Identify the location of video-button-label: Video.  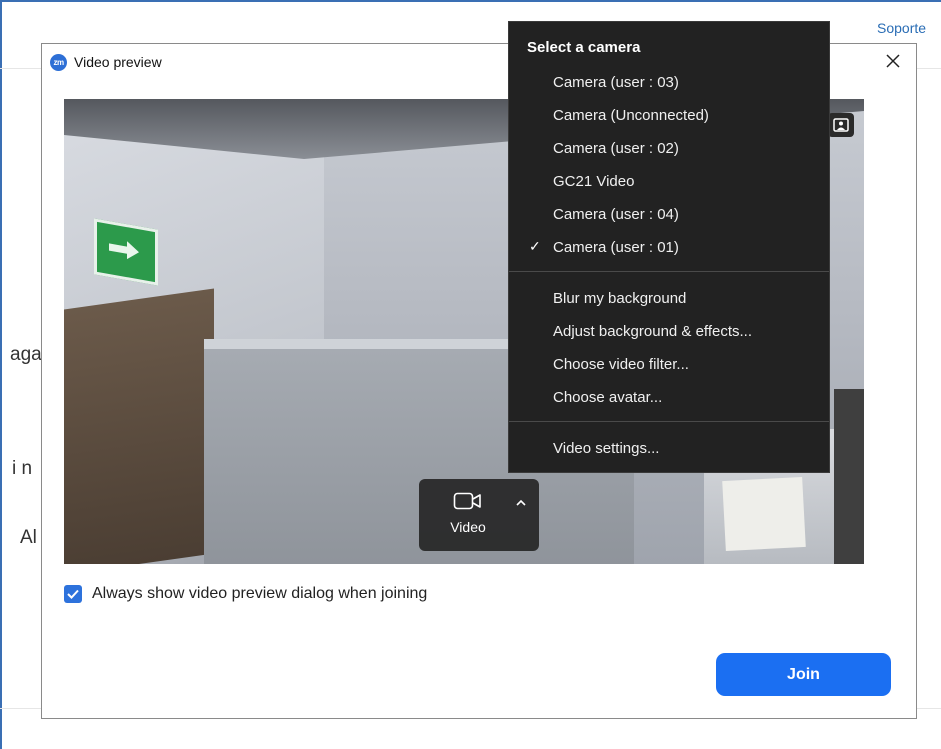
(468, 527).